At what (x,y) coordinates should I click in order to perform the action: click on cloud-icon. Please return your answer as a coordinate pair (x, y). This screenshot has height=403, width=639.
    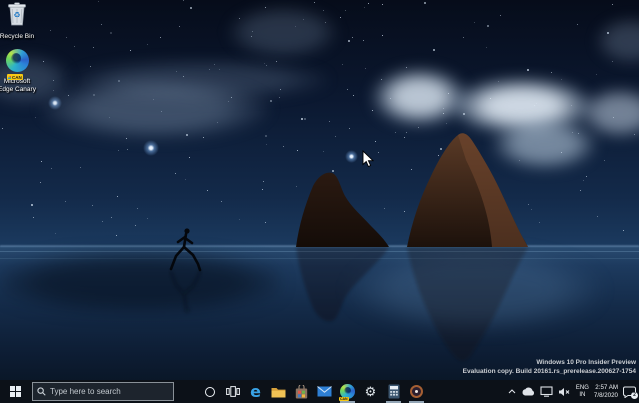
    Looking at the image, I should click on (528, 391).